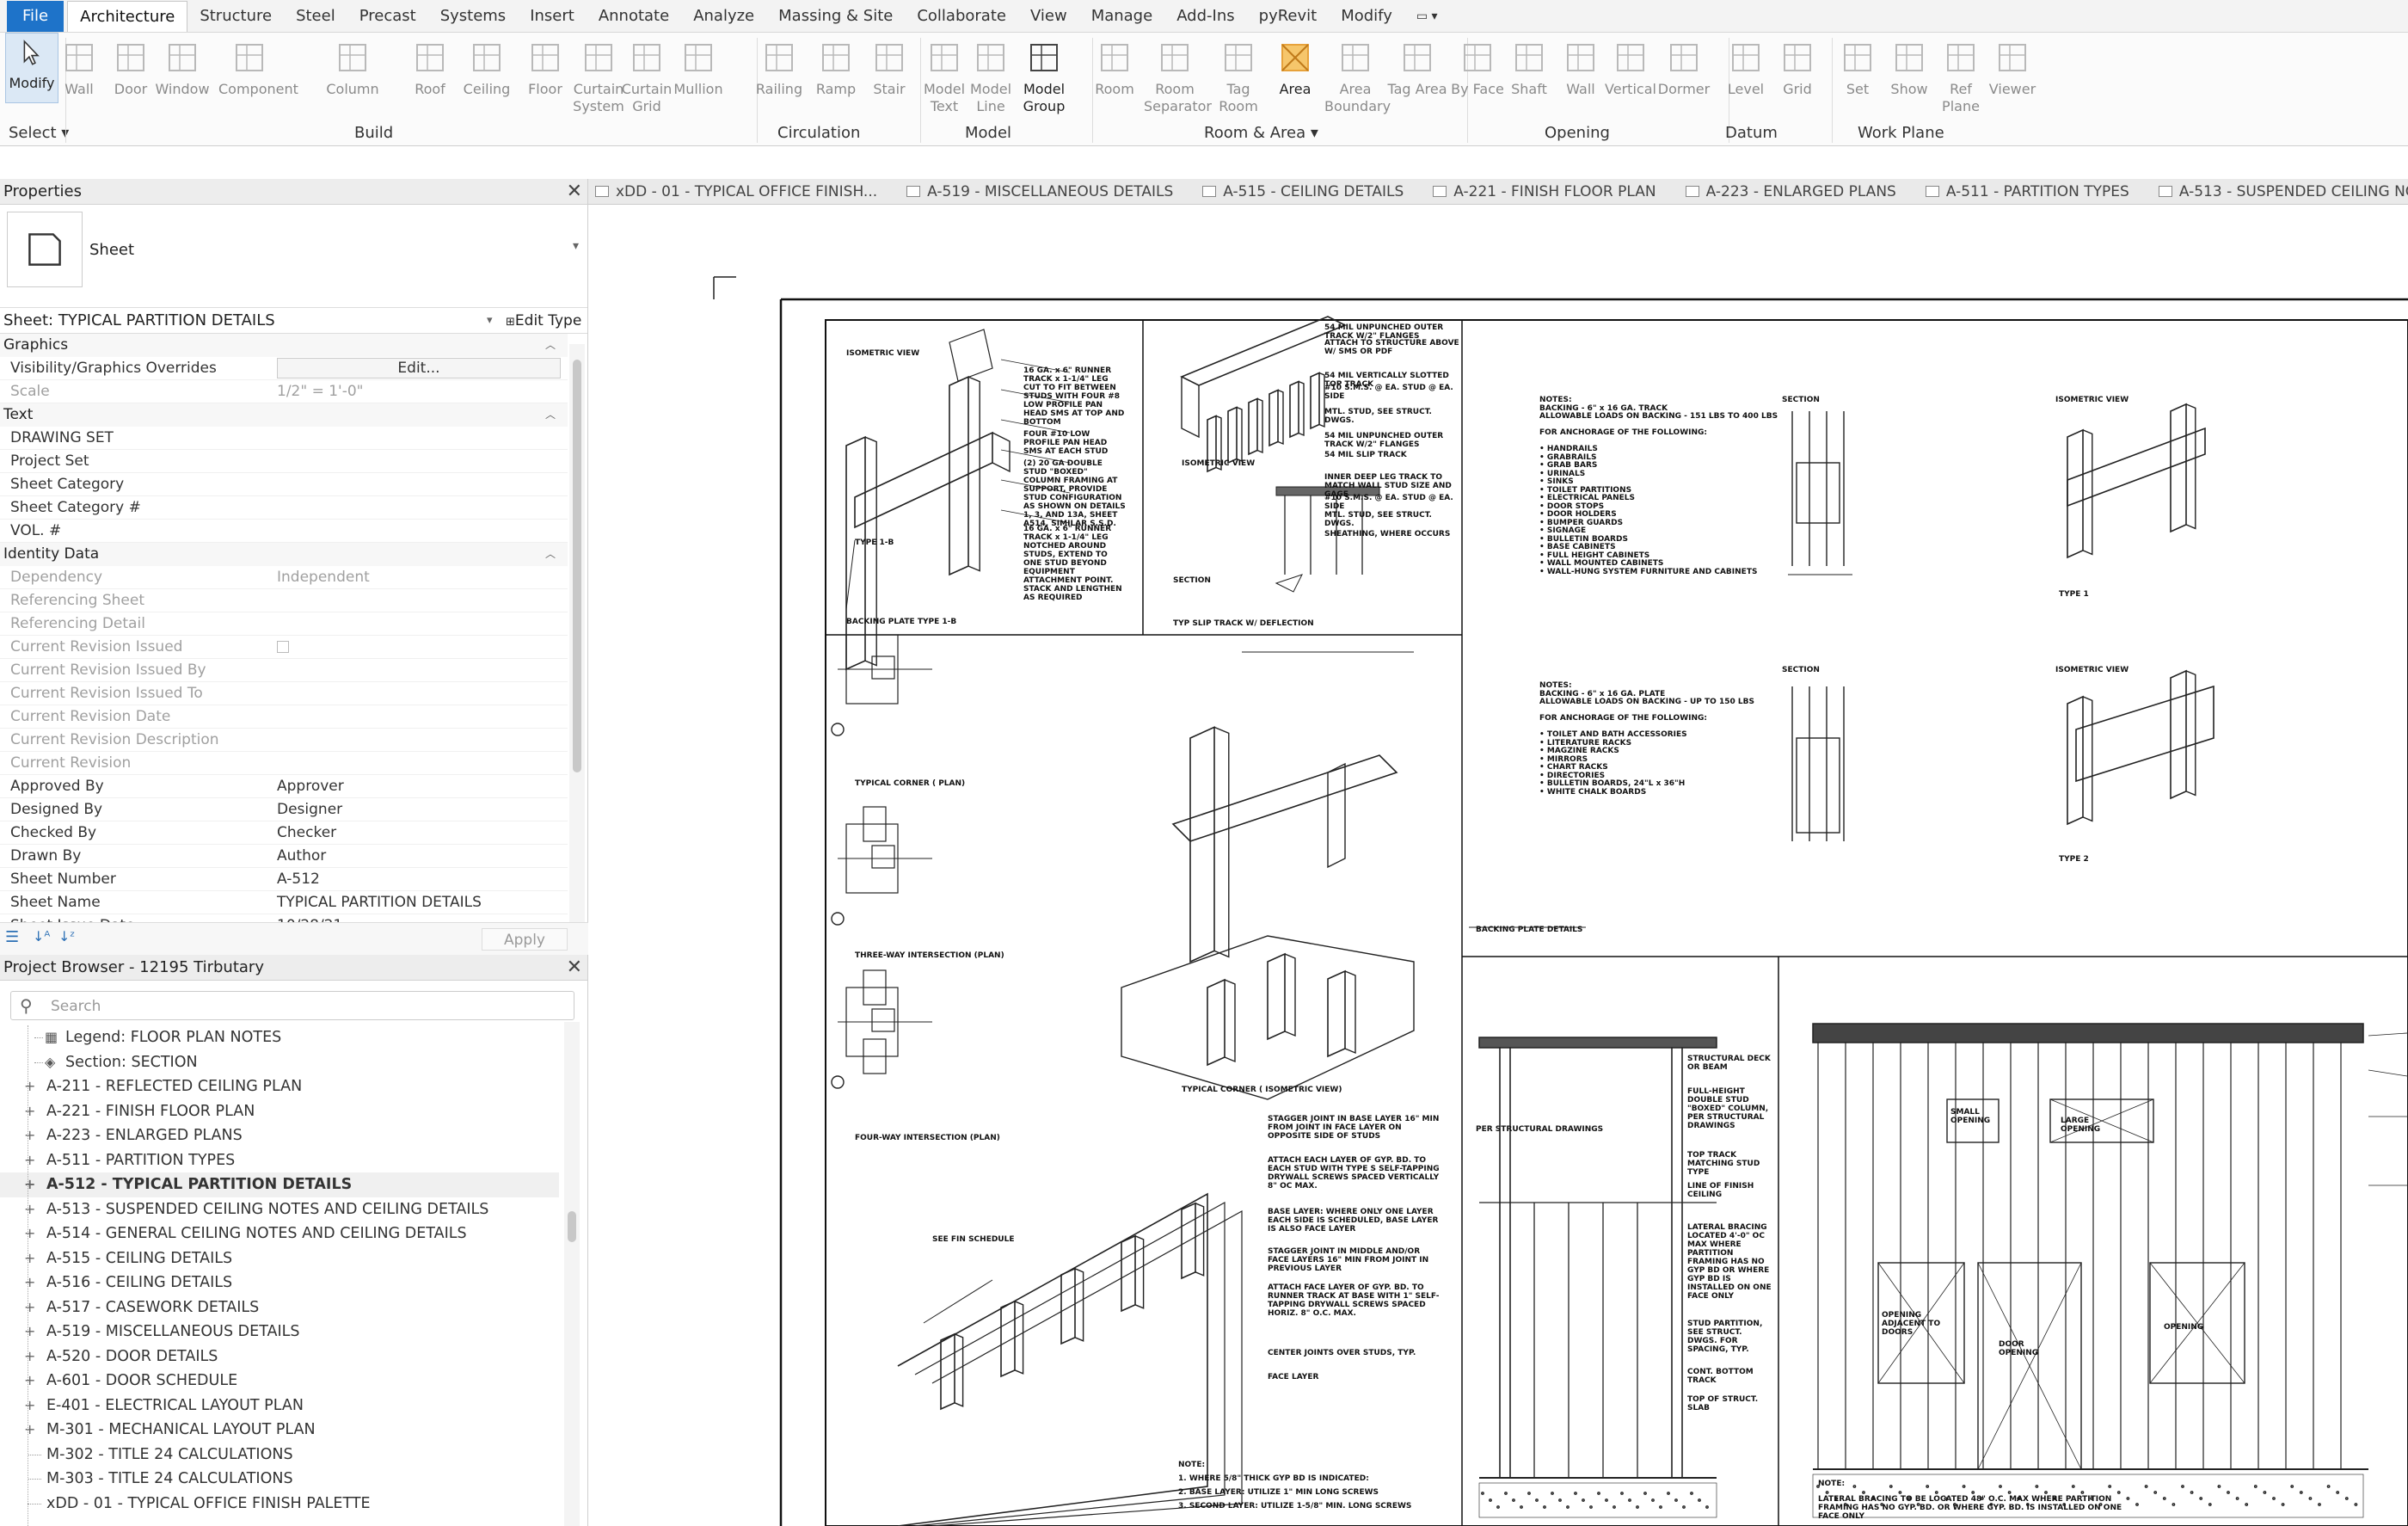  I want to click on prop-value: Designer, so click(420, 810).